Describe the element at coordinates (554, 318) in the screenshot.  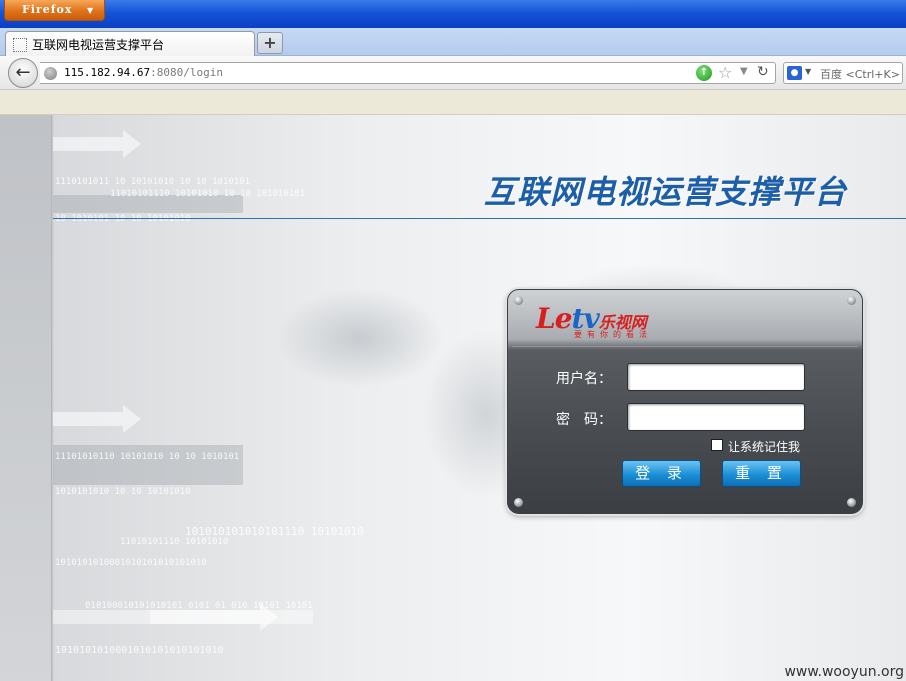
I see `logo-le: Le` at that location.